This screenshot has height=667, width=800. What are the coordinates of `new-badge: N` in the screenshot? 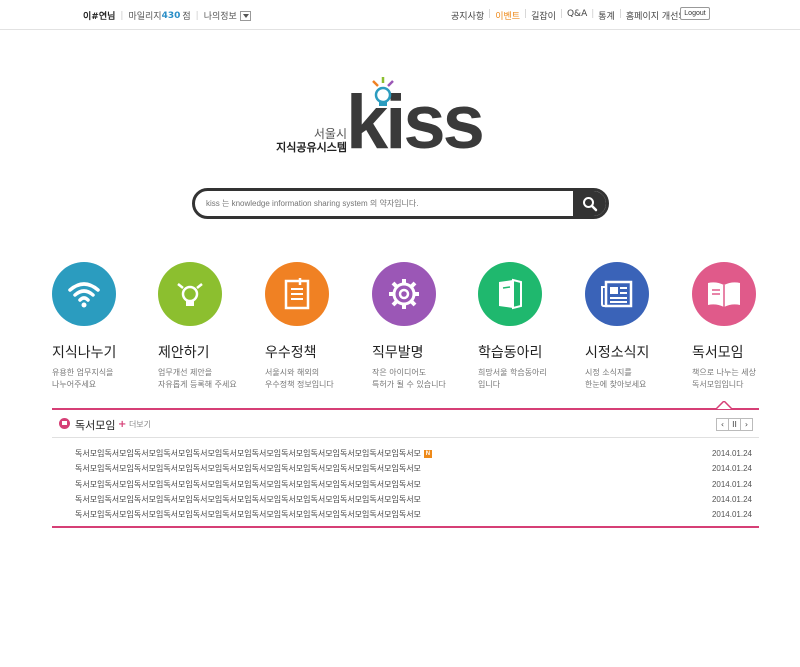 It's located at (427, 453).